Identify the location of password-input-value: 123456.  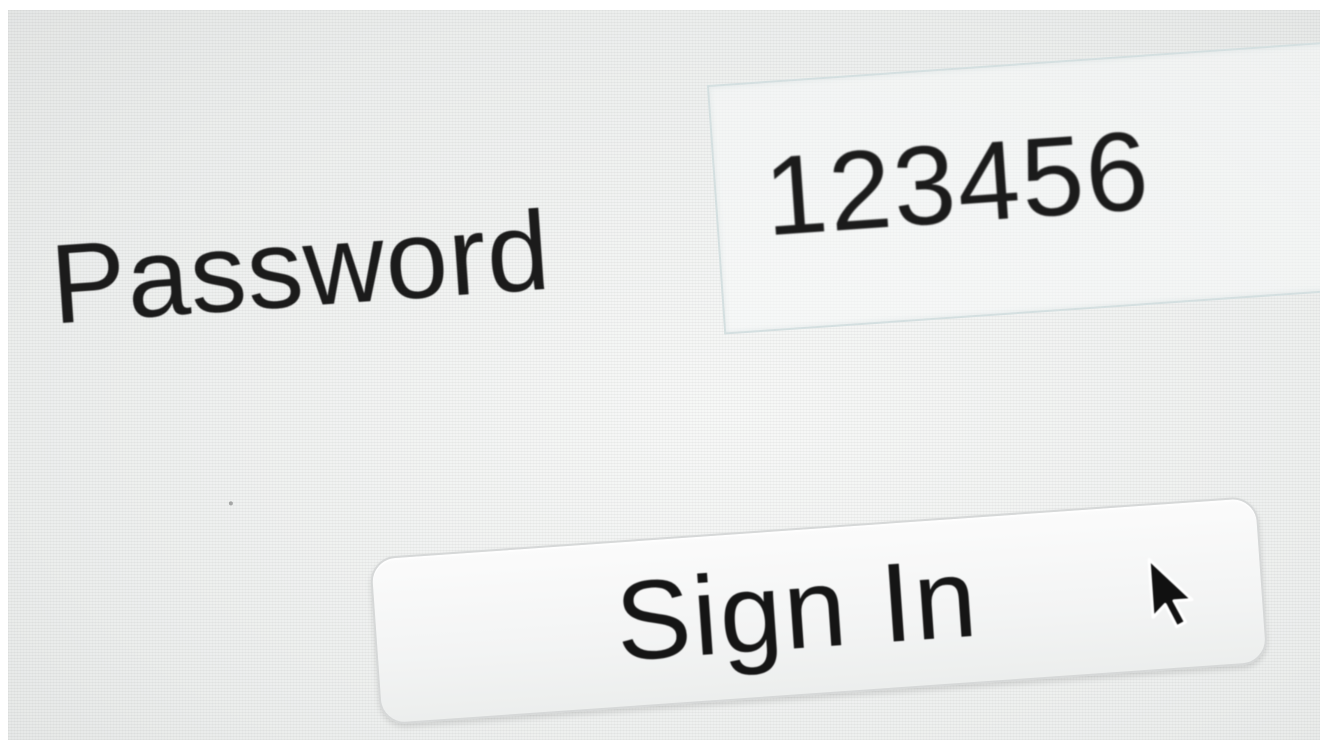
(957, 183).